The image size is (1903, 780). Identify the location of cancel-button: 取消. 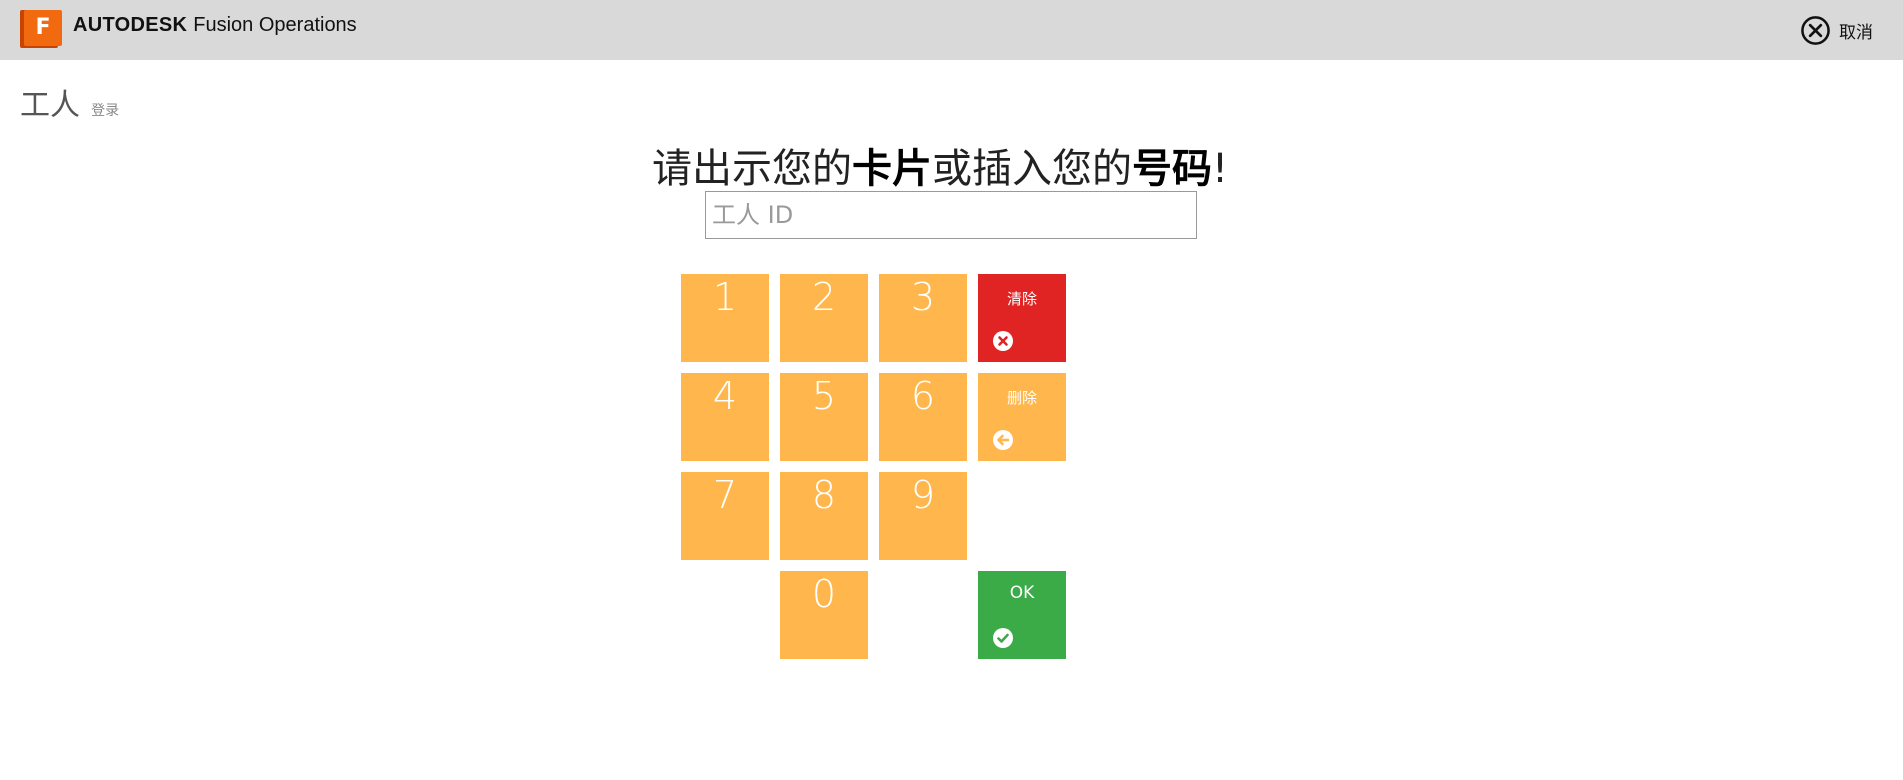
(1836, 30).